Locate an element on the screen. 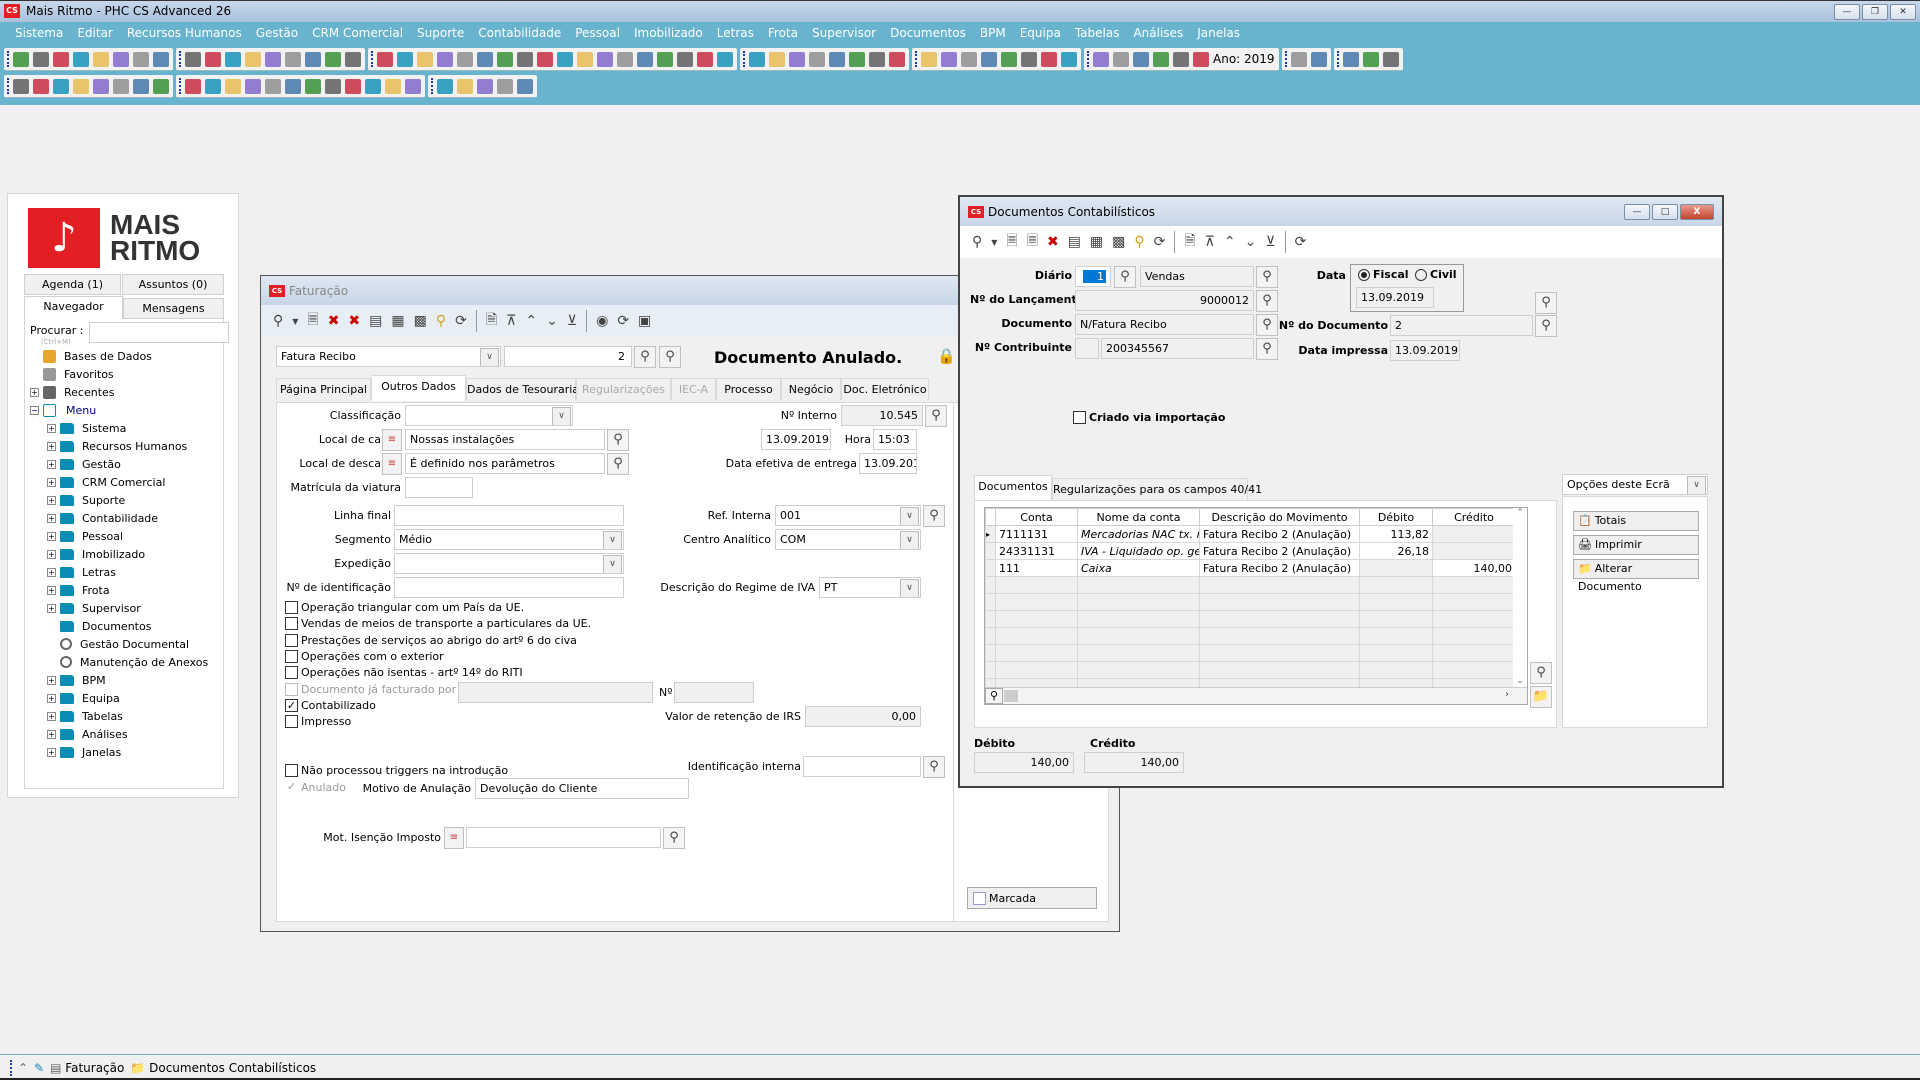 This screenshot has width=1920, height=1080. grid-view-icon: ▦ is located at coordinates (1096, 242).